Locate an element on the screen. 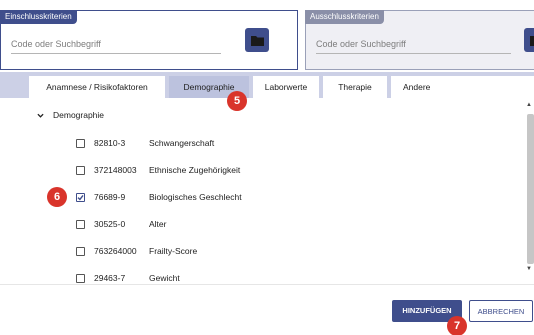 The image size is (534, 335). exclusion-criteria-panel: Ausschlusskriterien is located at coordinates (419, 40).